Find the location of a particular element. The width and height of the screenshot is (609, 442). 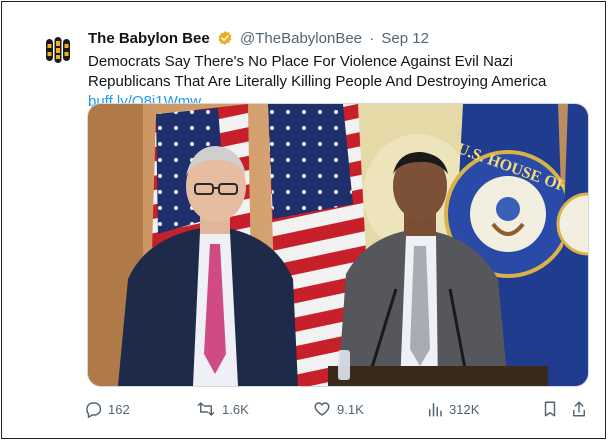

views-icon is located at coordinates (435, 409).